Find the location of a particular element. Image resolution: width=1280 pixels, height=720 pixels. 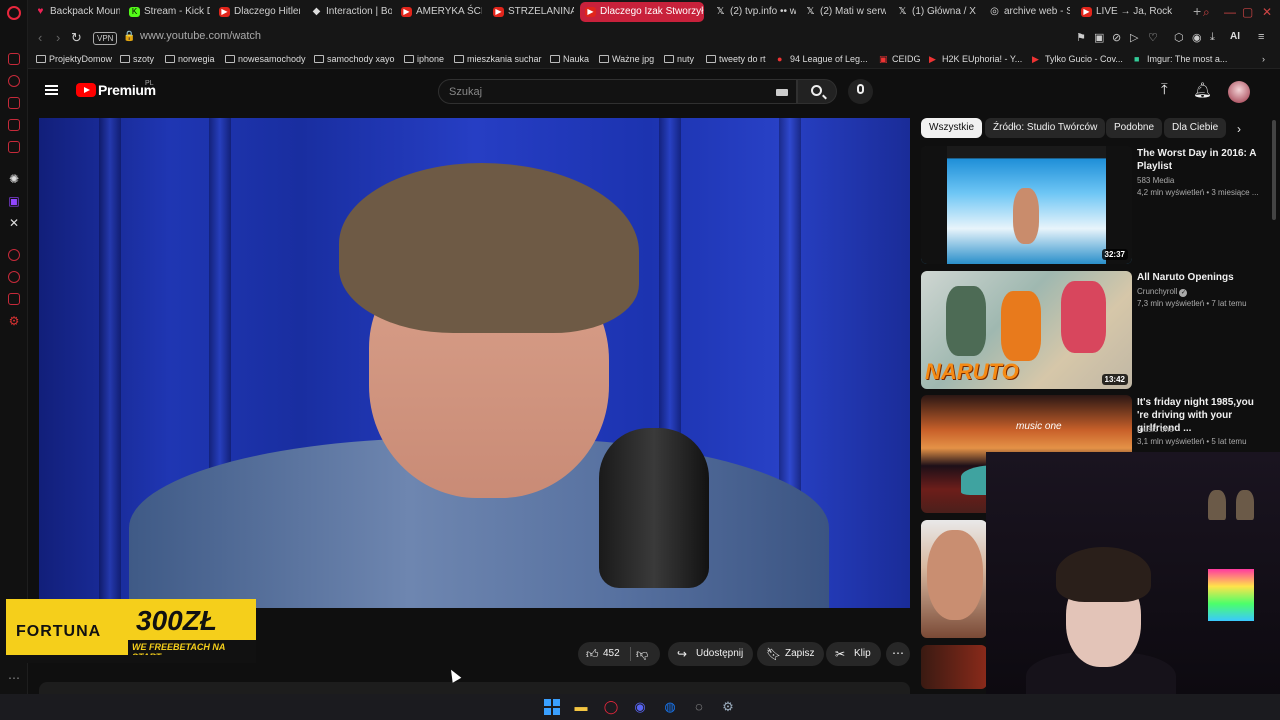

tab-x-tvp: 𝕏 (2) tvp.info •• w is located at coordinates (753, 12).